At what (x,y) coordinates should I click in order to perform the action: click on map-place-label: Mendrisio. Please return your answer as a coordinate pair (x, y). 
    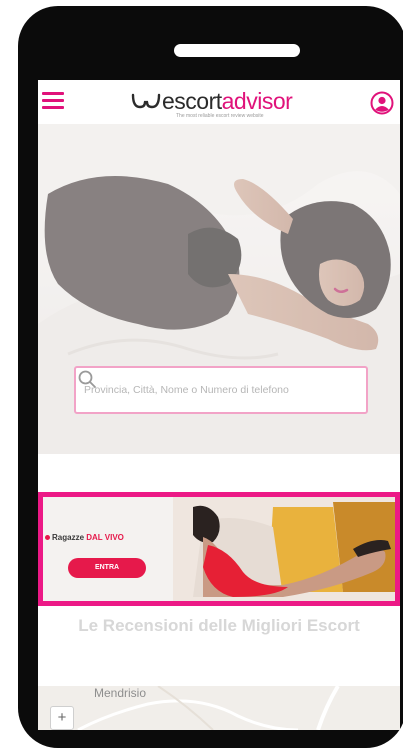
    Looking at the image, I should click on (120, 693).